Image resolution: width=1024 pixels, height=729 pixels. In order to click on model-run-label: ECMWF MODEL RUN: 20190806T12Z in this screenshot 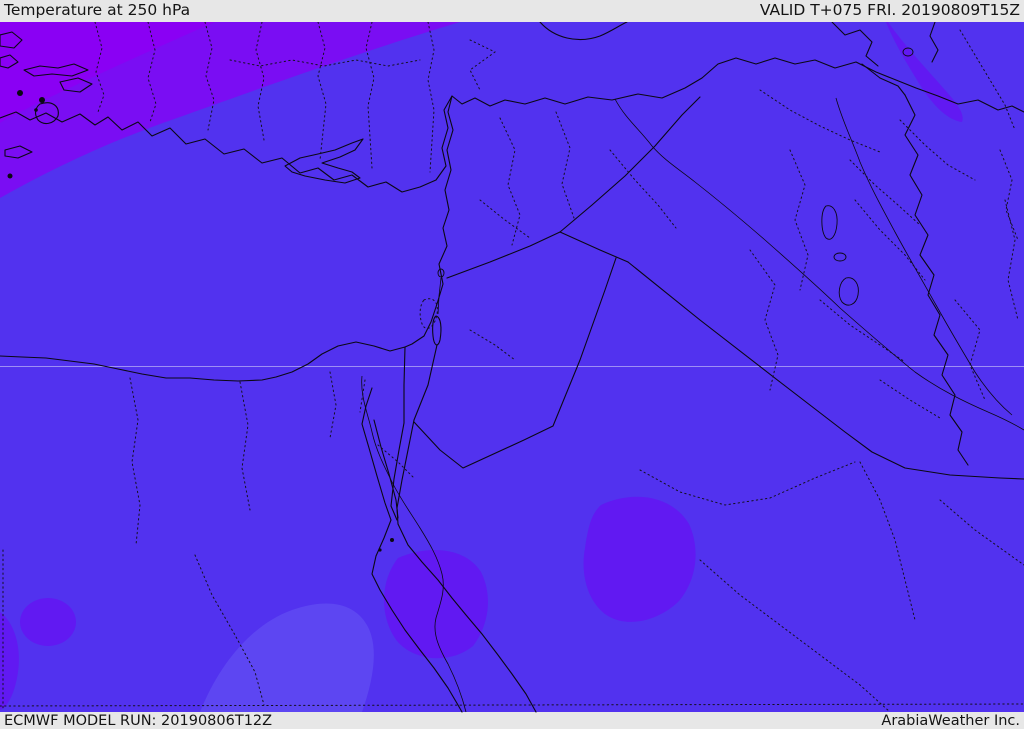, I will do `click(138, 720)`.